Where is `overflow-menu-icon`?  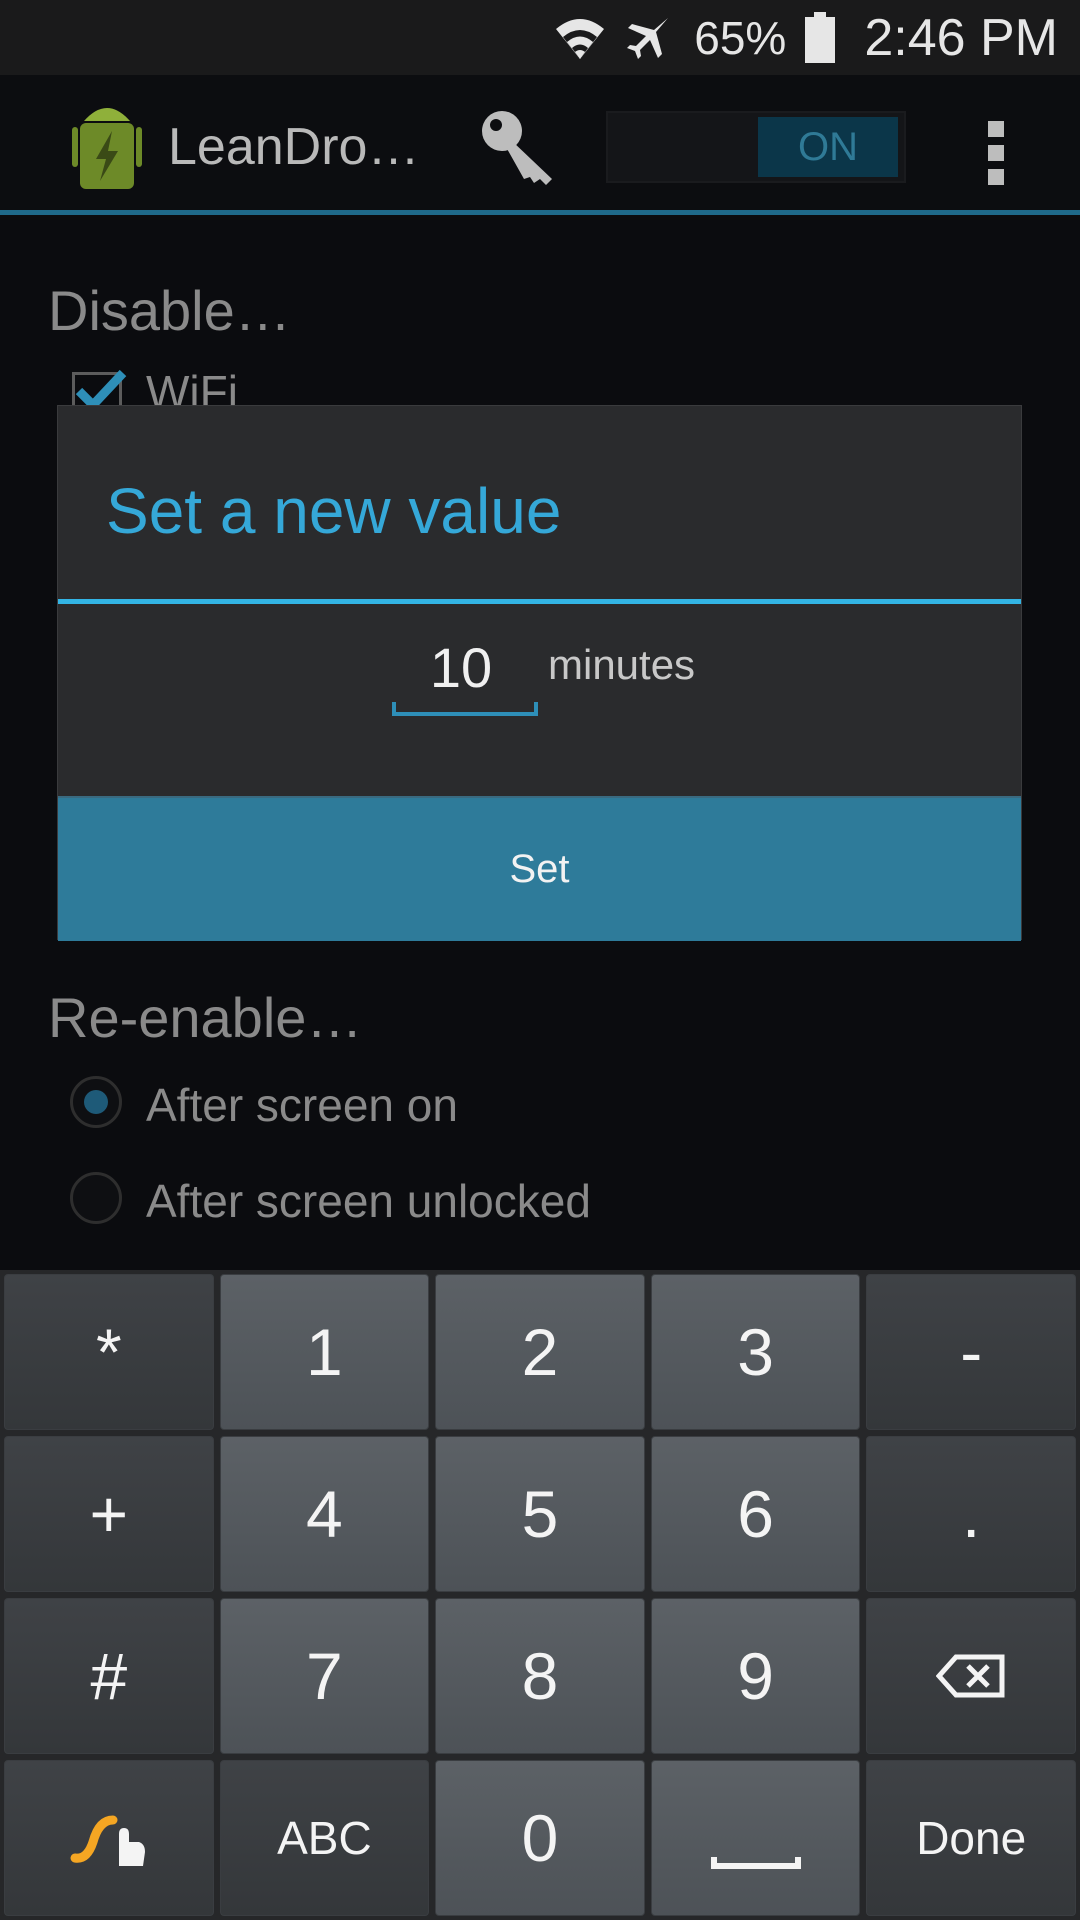 overflow-menu-icon is located at coordinates (996, 153).